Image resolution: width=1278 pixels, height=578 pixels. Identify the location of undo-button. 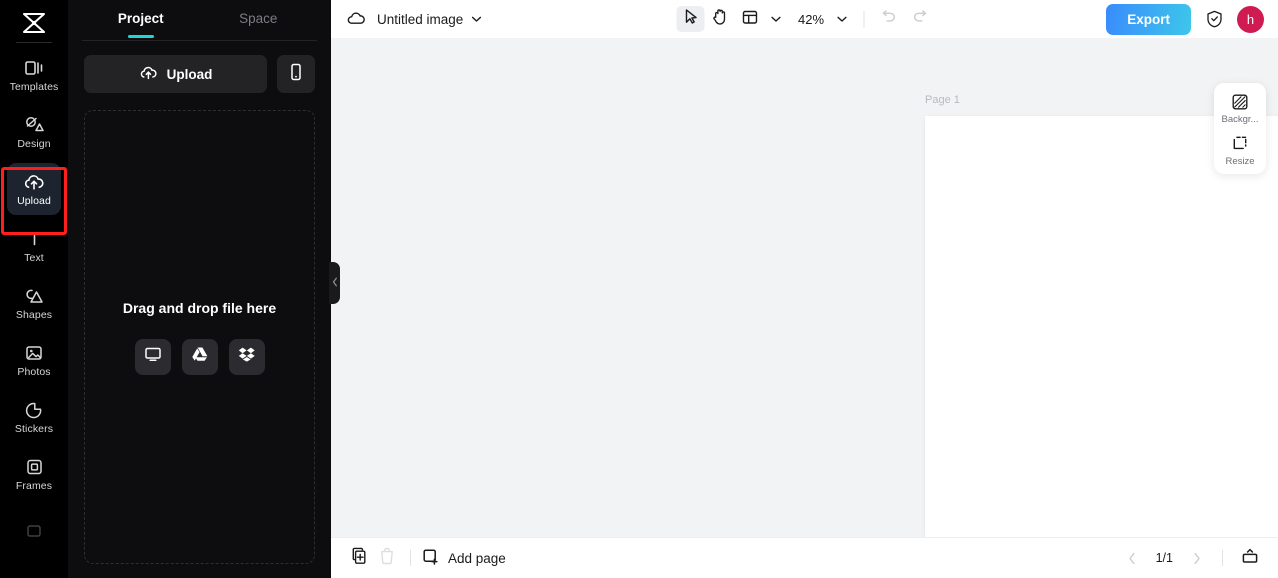
(889, 19).